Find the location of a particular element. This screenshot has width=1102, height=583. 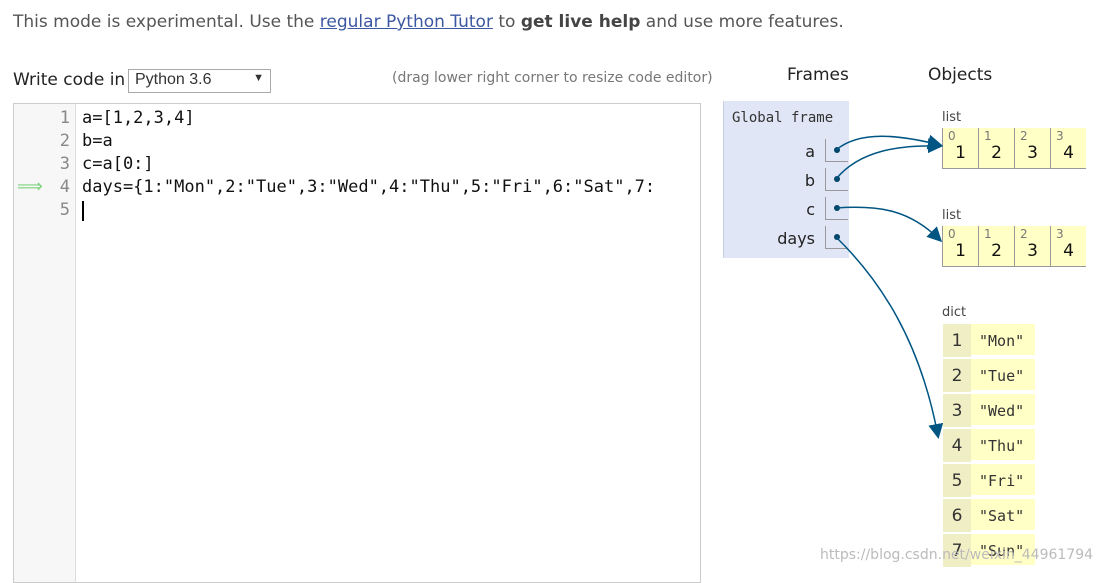

pointer-arrows is located at coordinates (889, 286).